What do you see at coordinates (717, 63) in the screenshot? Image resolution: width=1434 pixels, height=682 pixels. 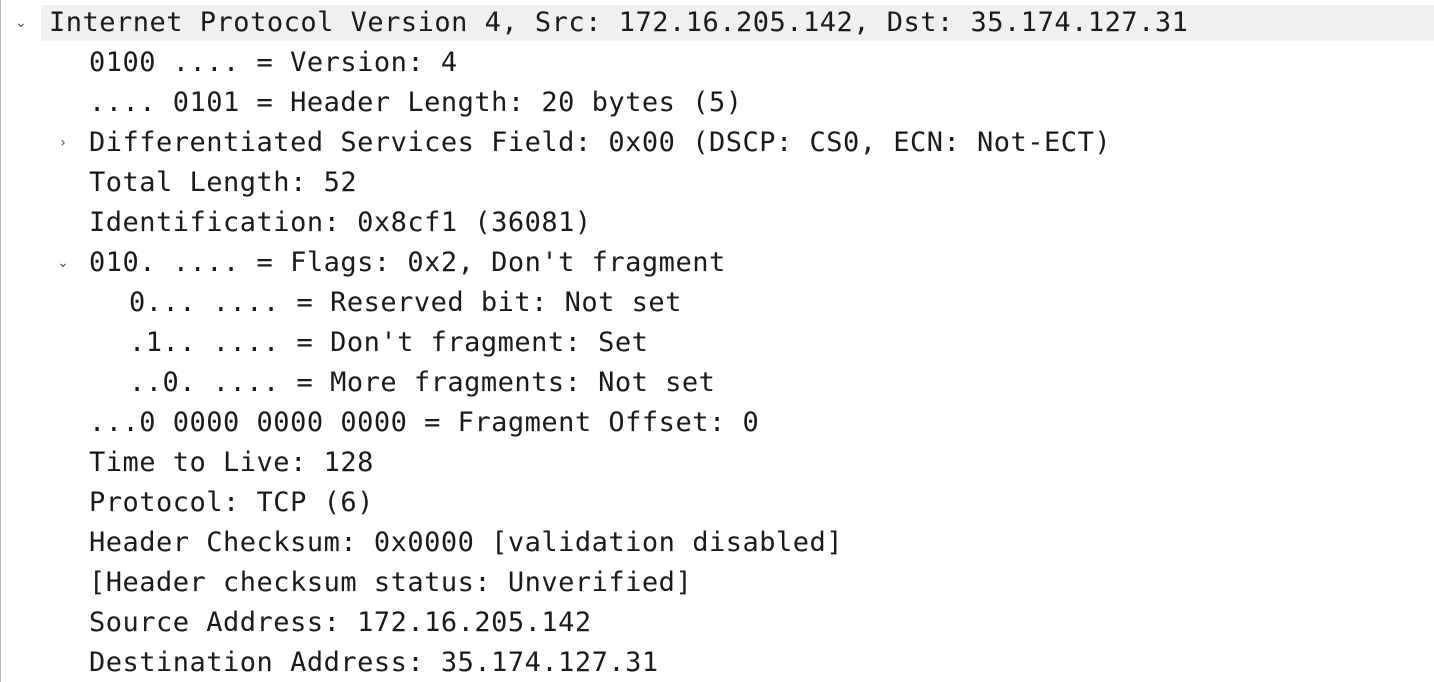 I see `tree-row-version: 0100 .... = Version: 4` at bounding box center [717, 63].